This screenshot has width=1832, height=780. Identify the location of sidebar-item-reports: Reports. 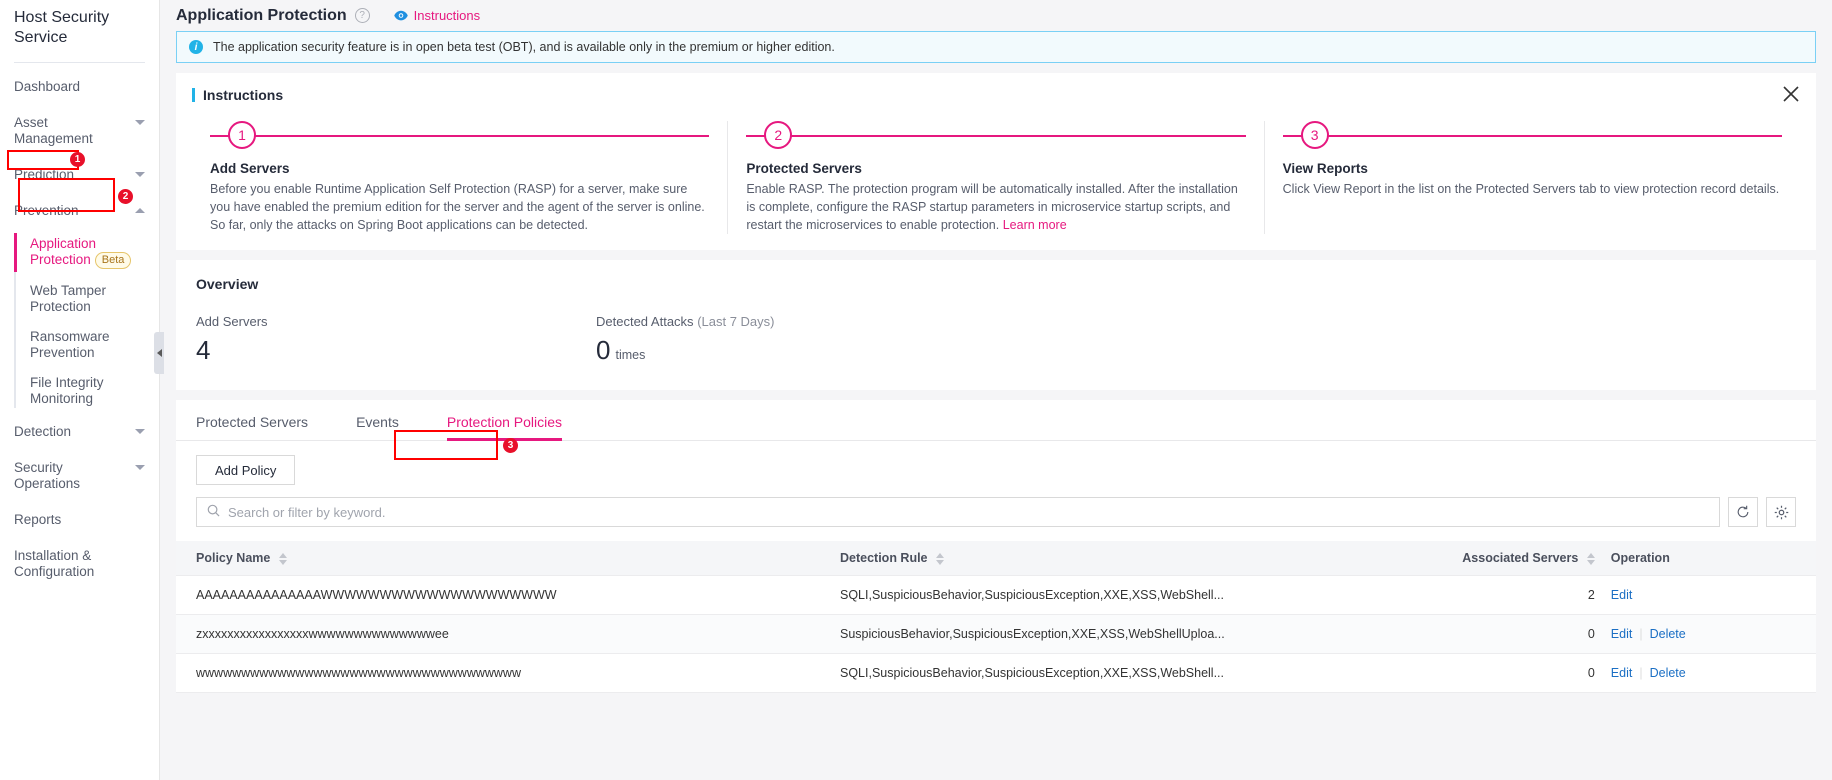
(79, 520).